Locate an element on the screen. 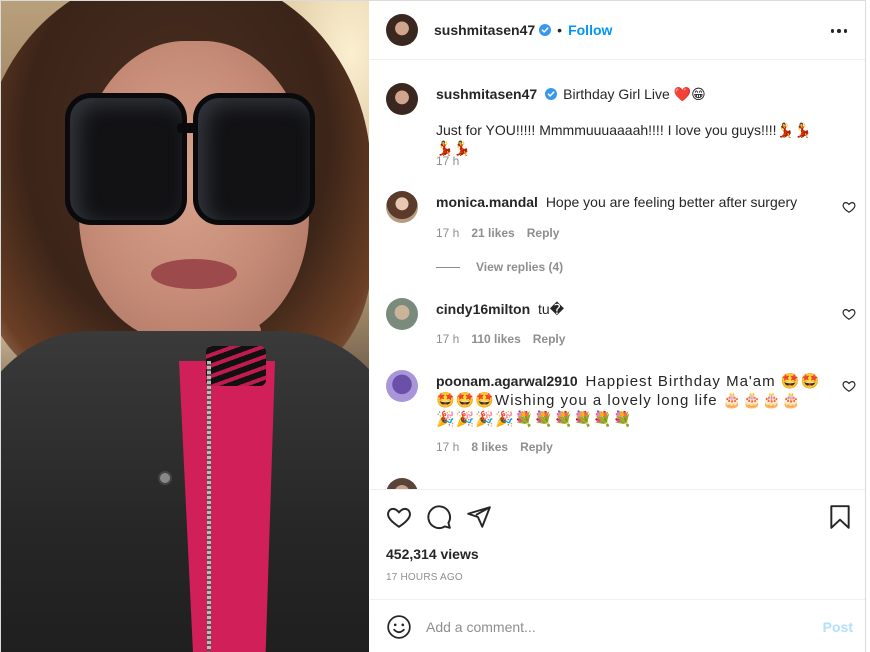 Image resolution: width=870 pixels, height=652 pixels. right-lens is located at coordinates (254, 159).